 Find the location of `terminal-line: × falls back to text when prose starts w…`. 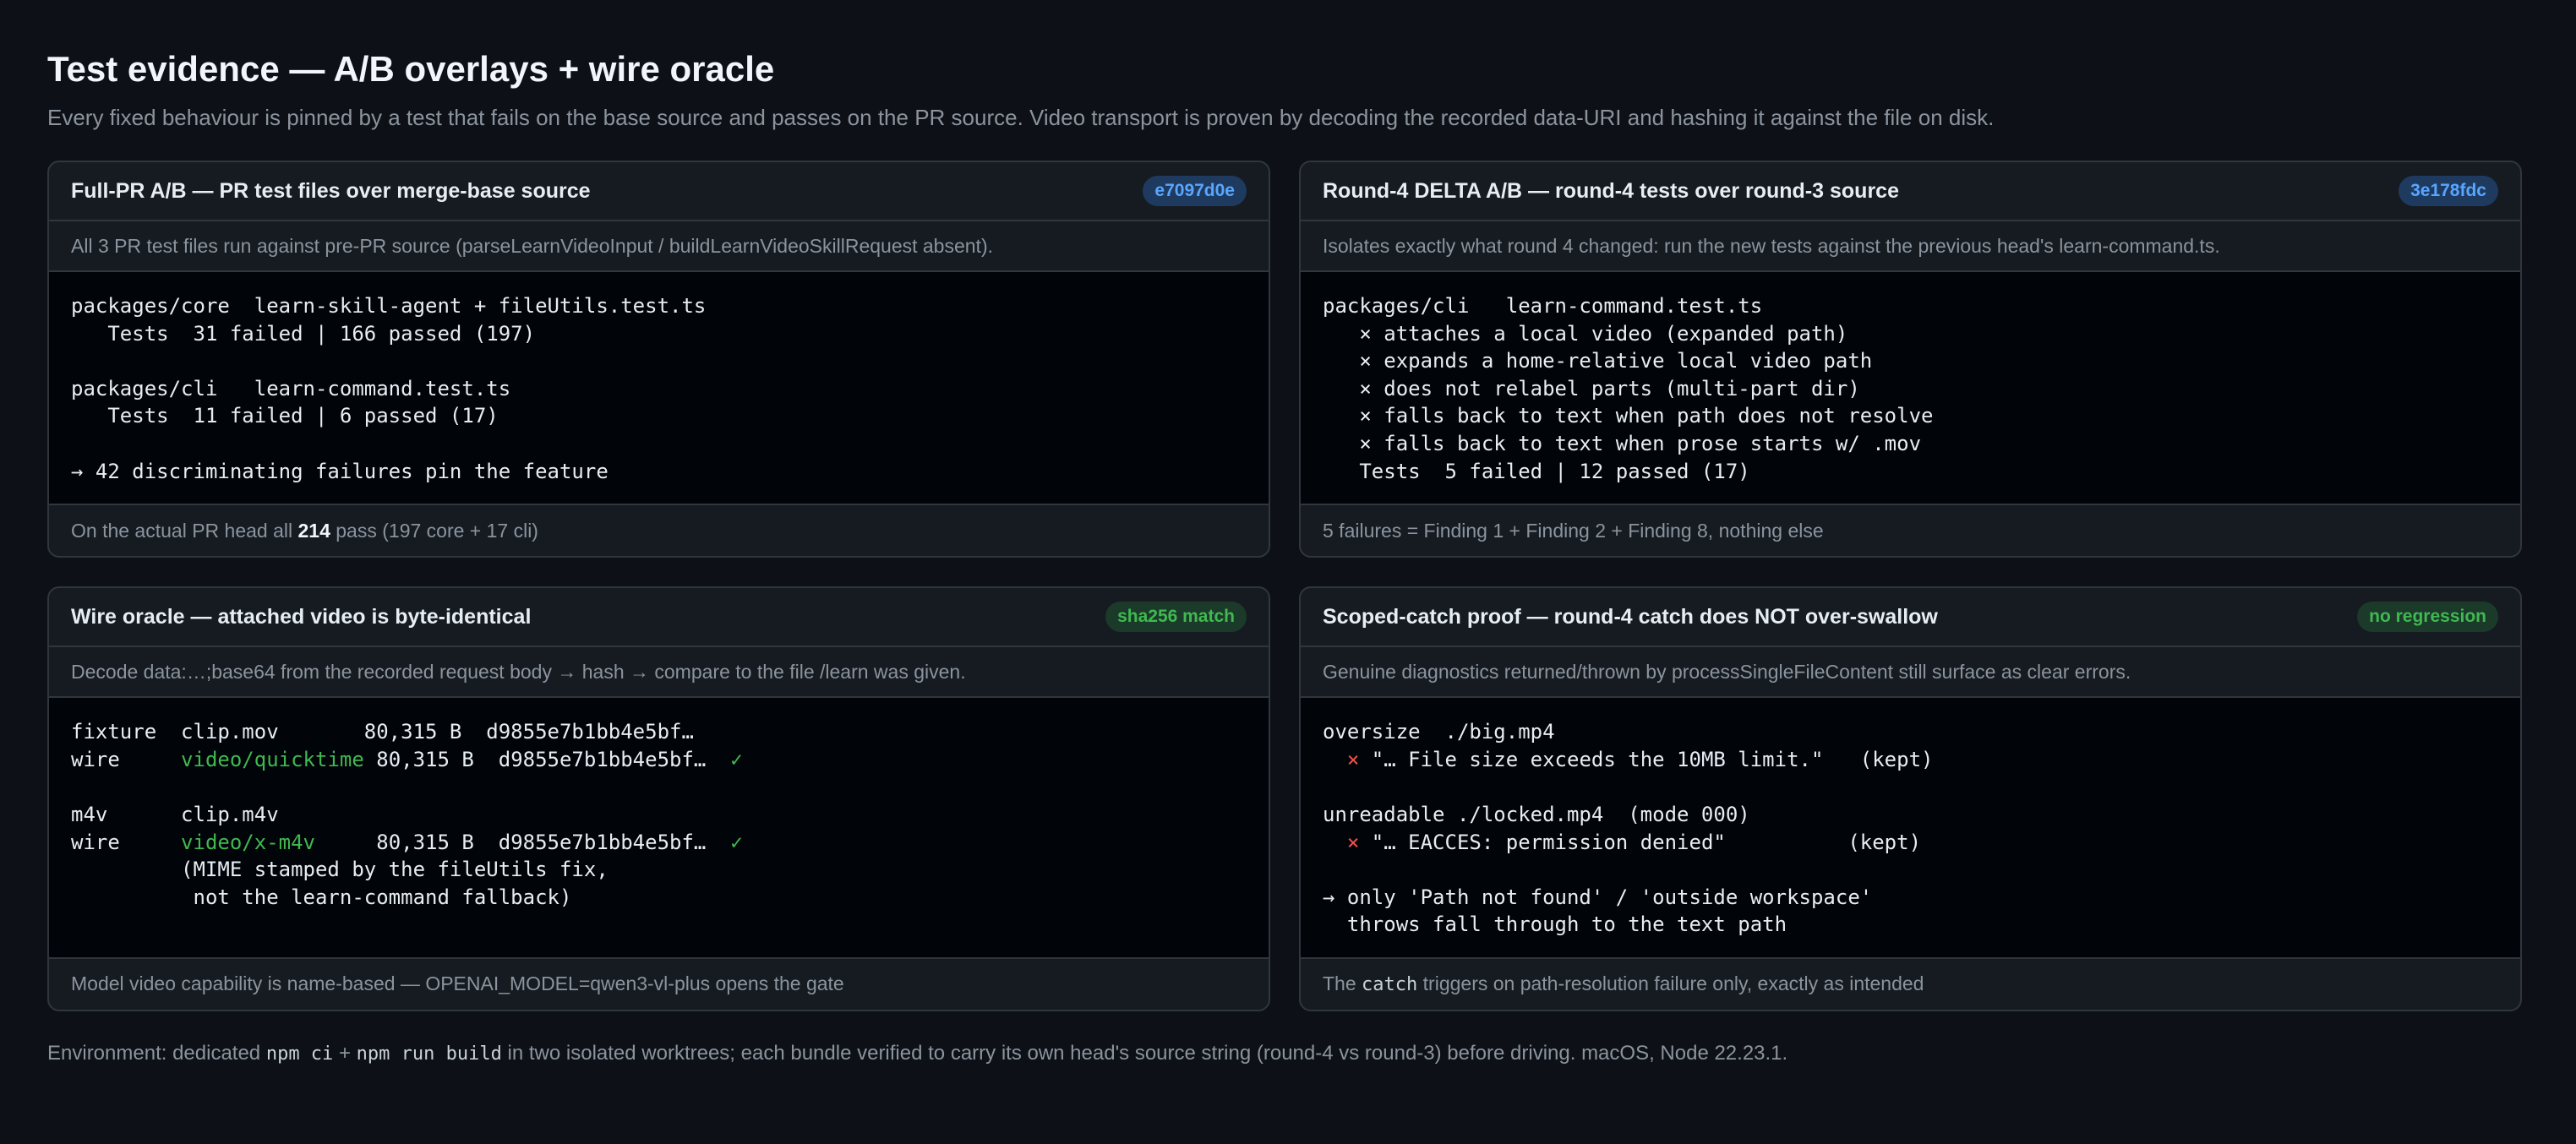

terminal-line: × falls back to text when prose starts w… is located at coordinates (1622, 443).